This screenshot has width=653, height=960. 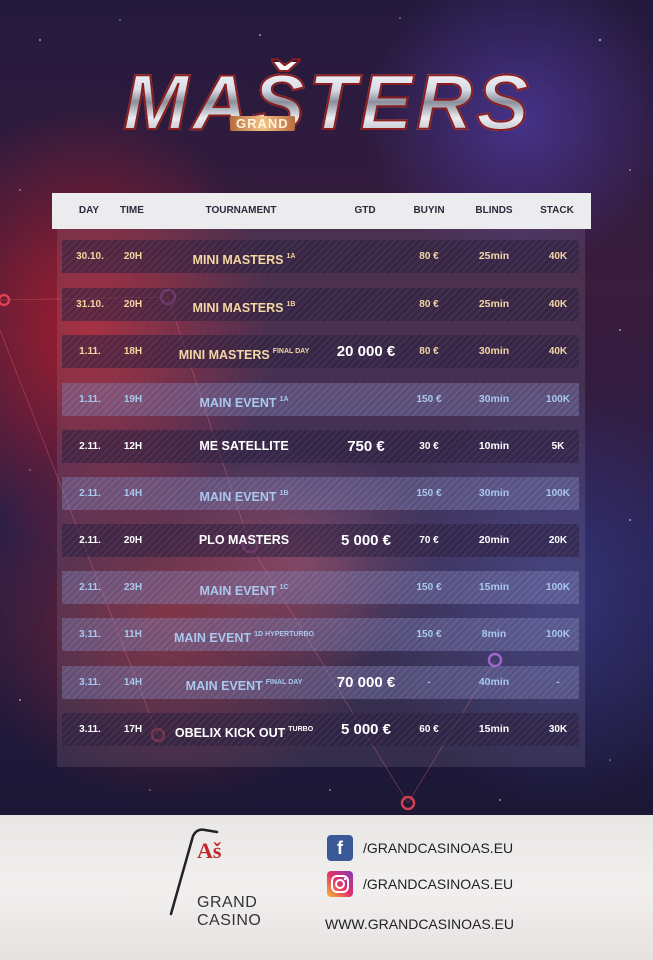 What do you see at coordinates (320, 256) in the screenshot?
I see `table-row: 30.10. 20H MINI MASTERS 1A 80 € 25min 40K` at bounding box center [320, 256].